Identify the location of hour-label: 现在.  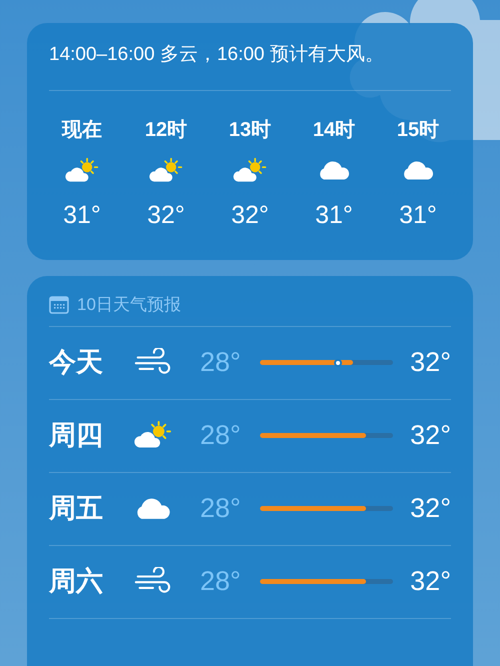
(82, 130).